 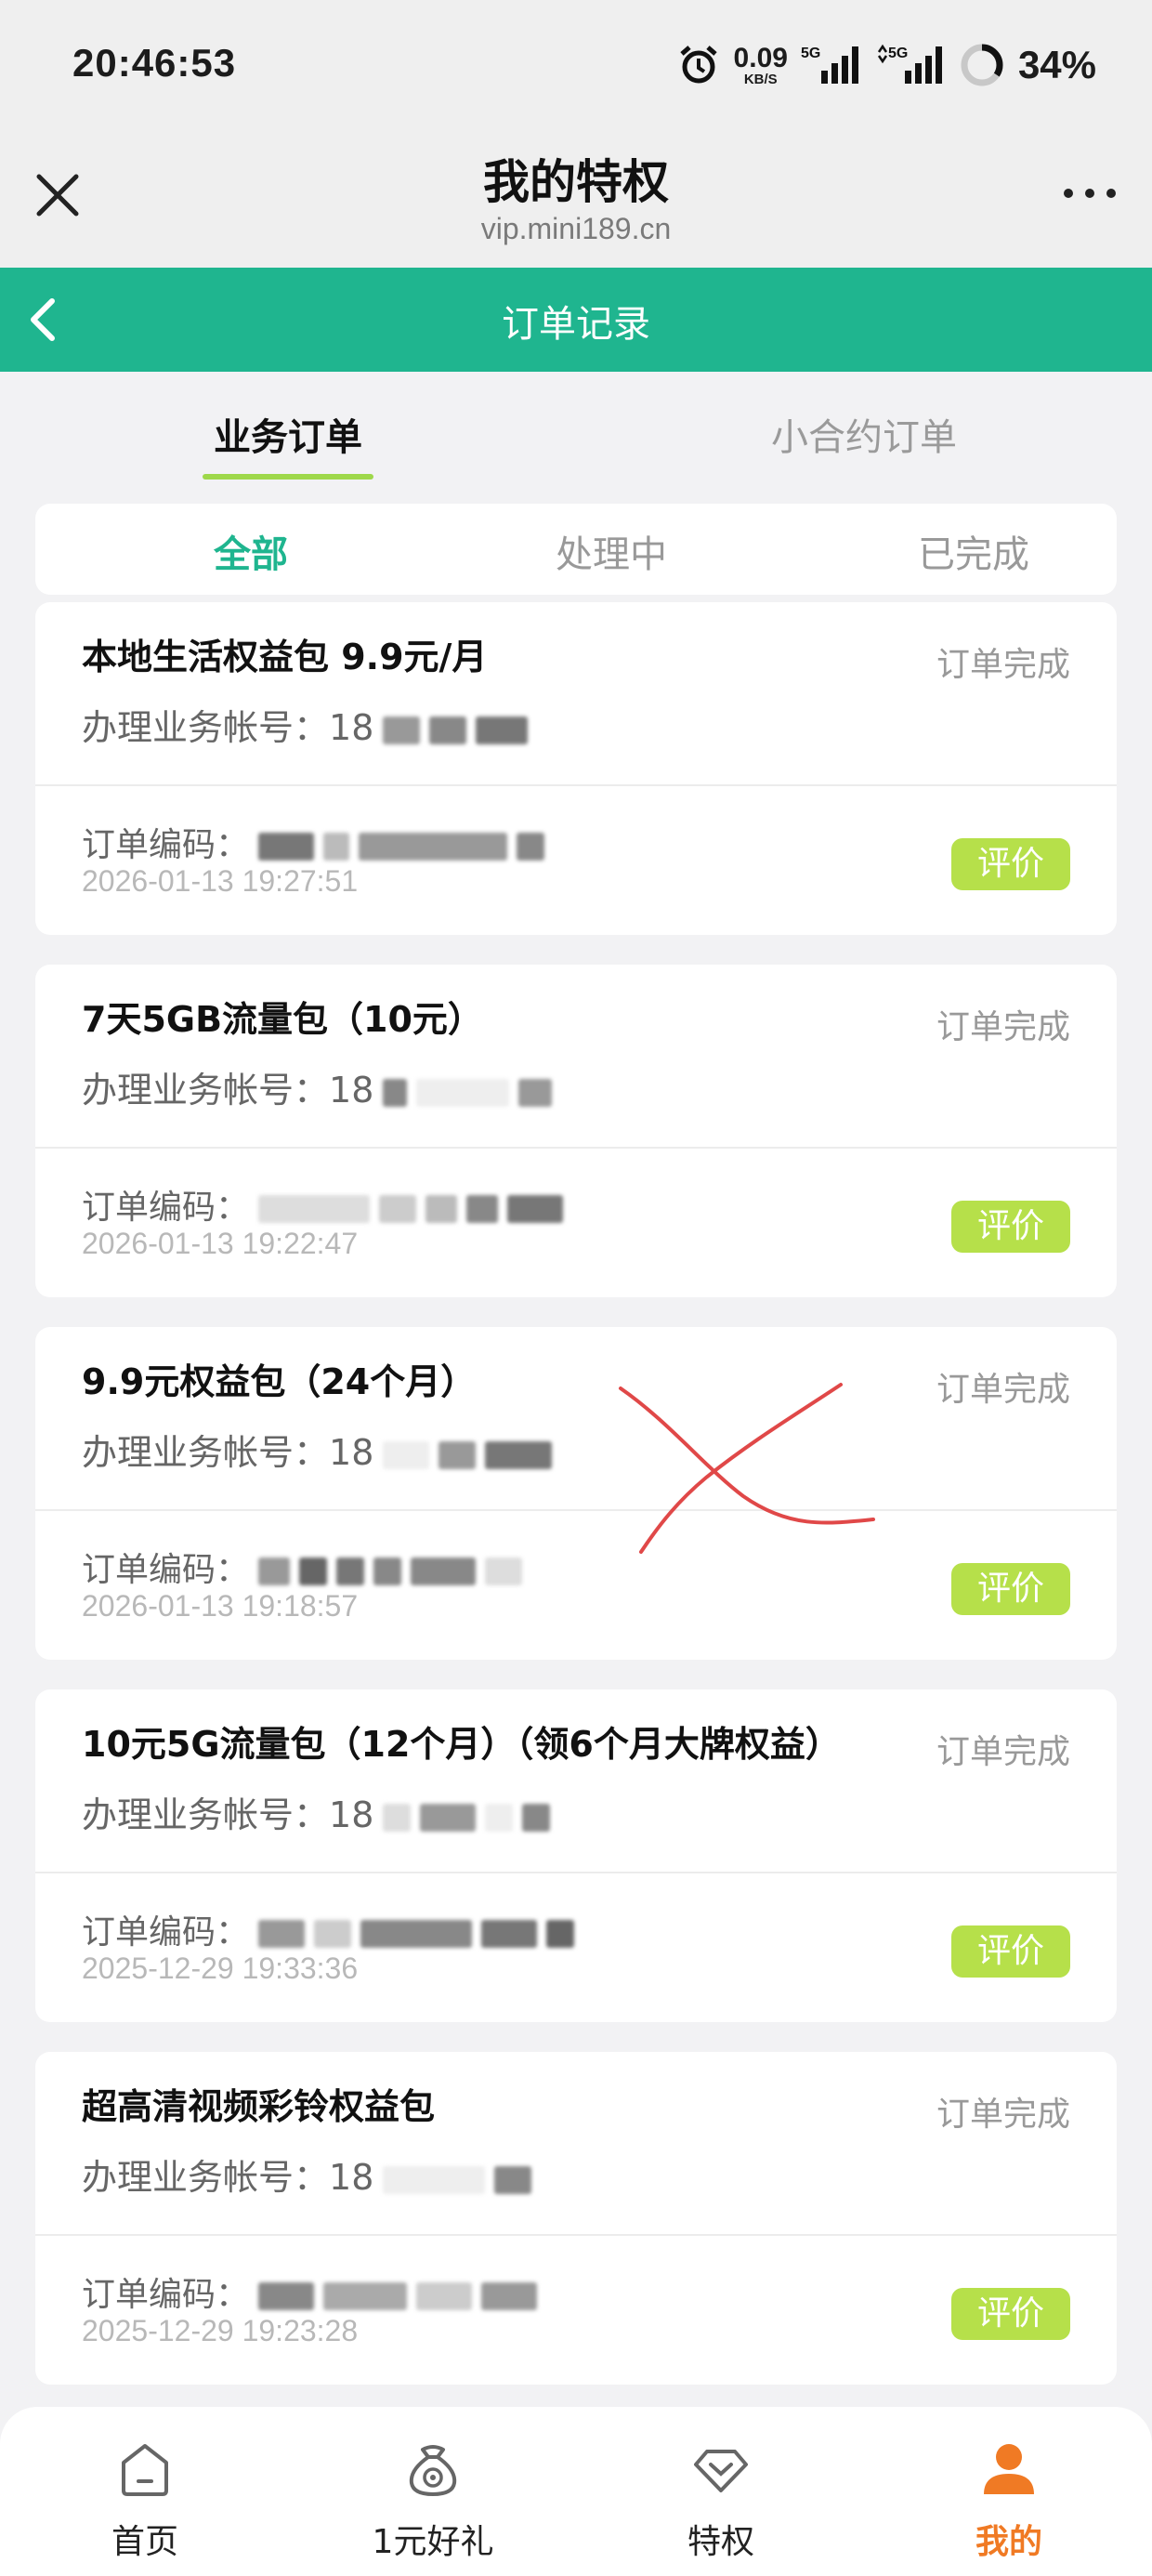 What do you see at coordinates (698, 65) in the screenshot?
I see `alarm-icon` at bounding box center [698, 65].